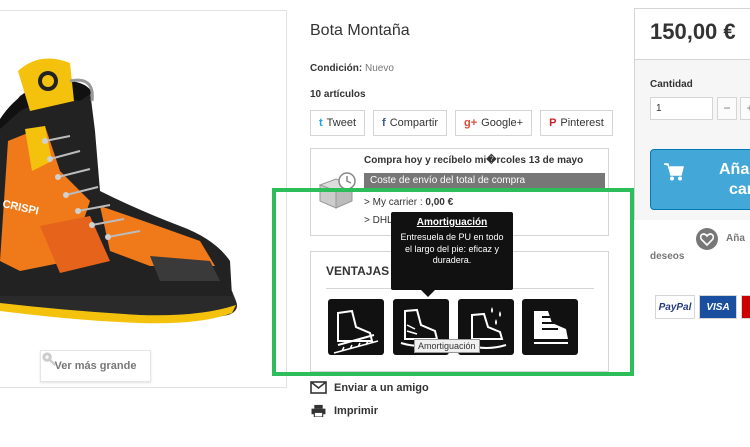 Image resolution: width=750 pixels, height=447 pixels. What do you see at coordinates (439, 202) in the screenshot?
I see `carrier-cost: 0,00 €` at bounding box center [439, 202].